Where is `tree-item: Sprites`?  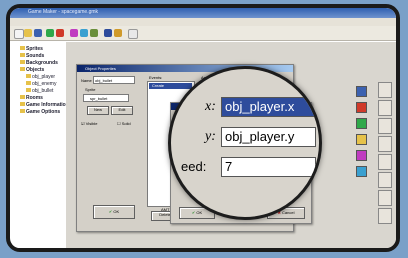
tree-item: Sprites is located at coordinates (31, 49).